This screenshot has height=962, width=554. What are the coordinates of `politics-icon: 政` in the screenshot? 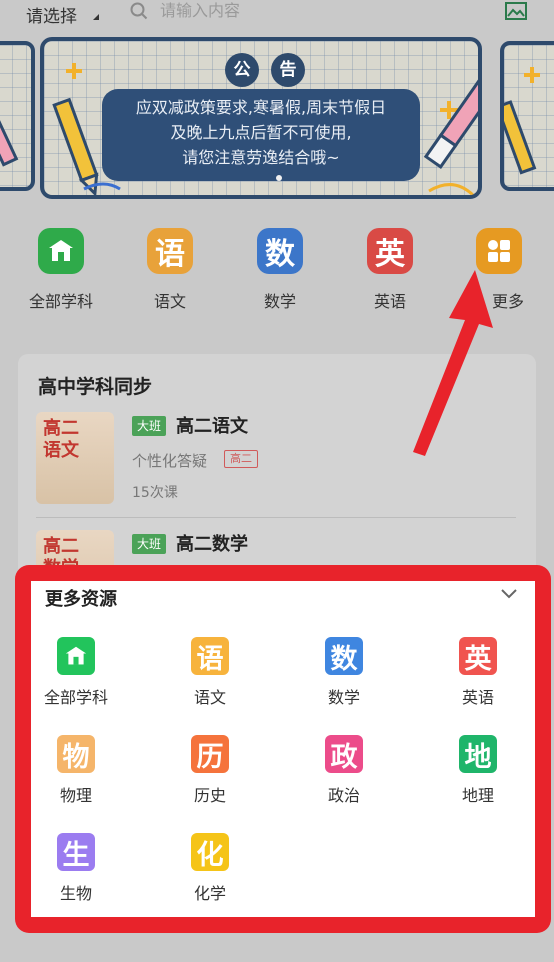 It's located at (344, 754).